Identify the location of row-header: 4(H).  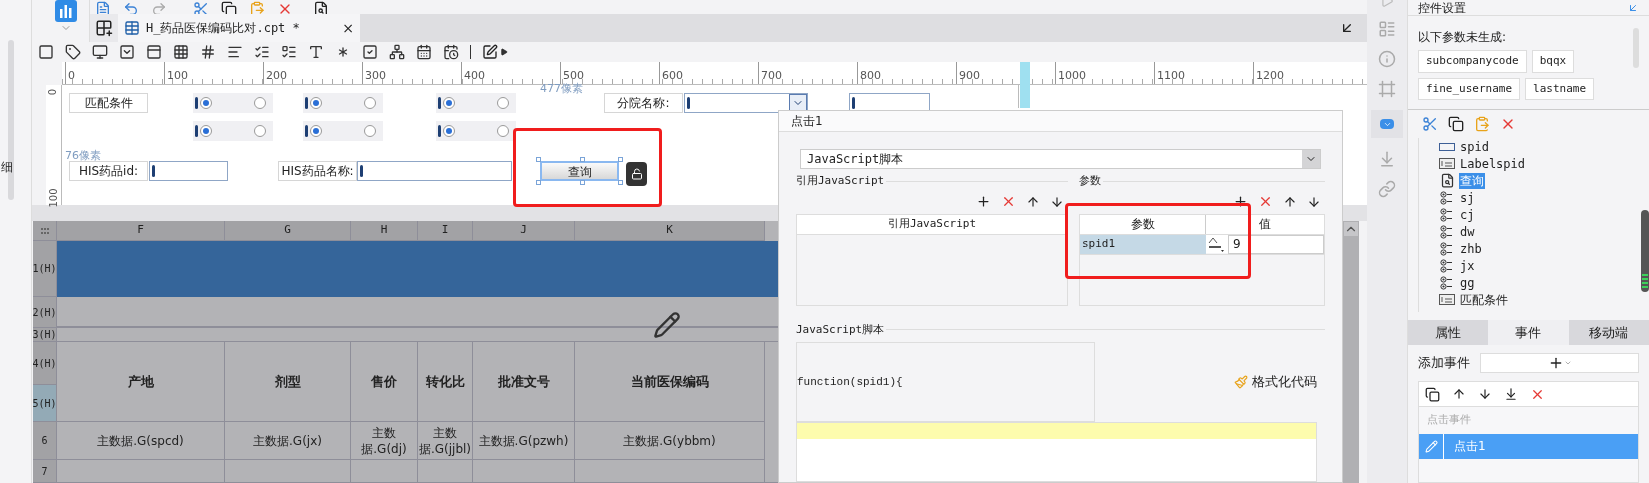
(45, 363).